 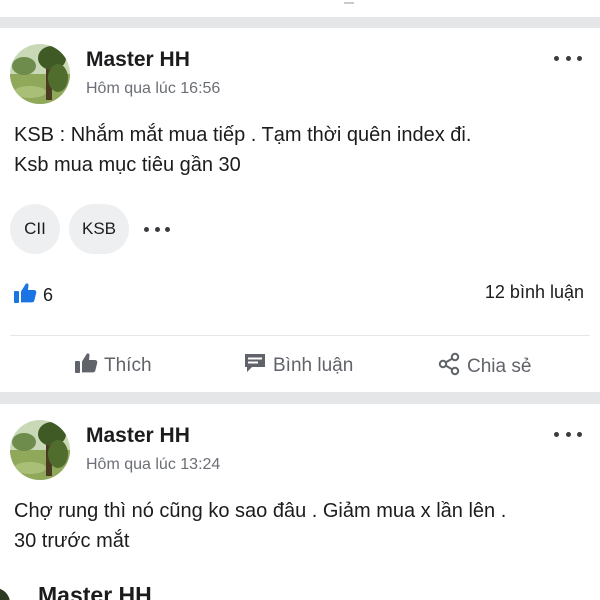 What do you see at coordinates (499, 366) in the screenshot?
I see `share-button-label: Chia sẻ` at bounding box center [499, 366].